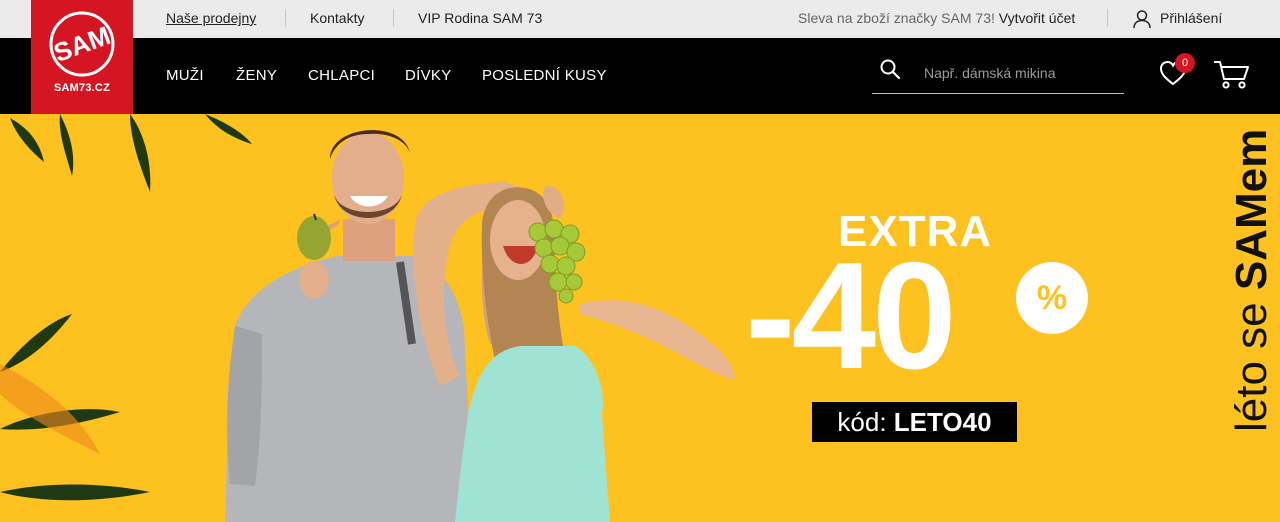 Image resolution: width=1280 pixels, height=522 pixels. I want to click on tagline-brand: SAMem, so click(1251, 209).